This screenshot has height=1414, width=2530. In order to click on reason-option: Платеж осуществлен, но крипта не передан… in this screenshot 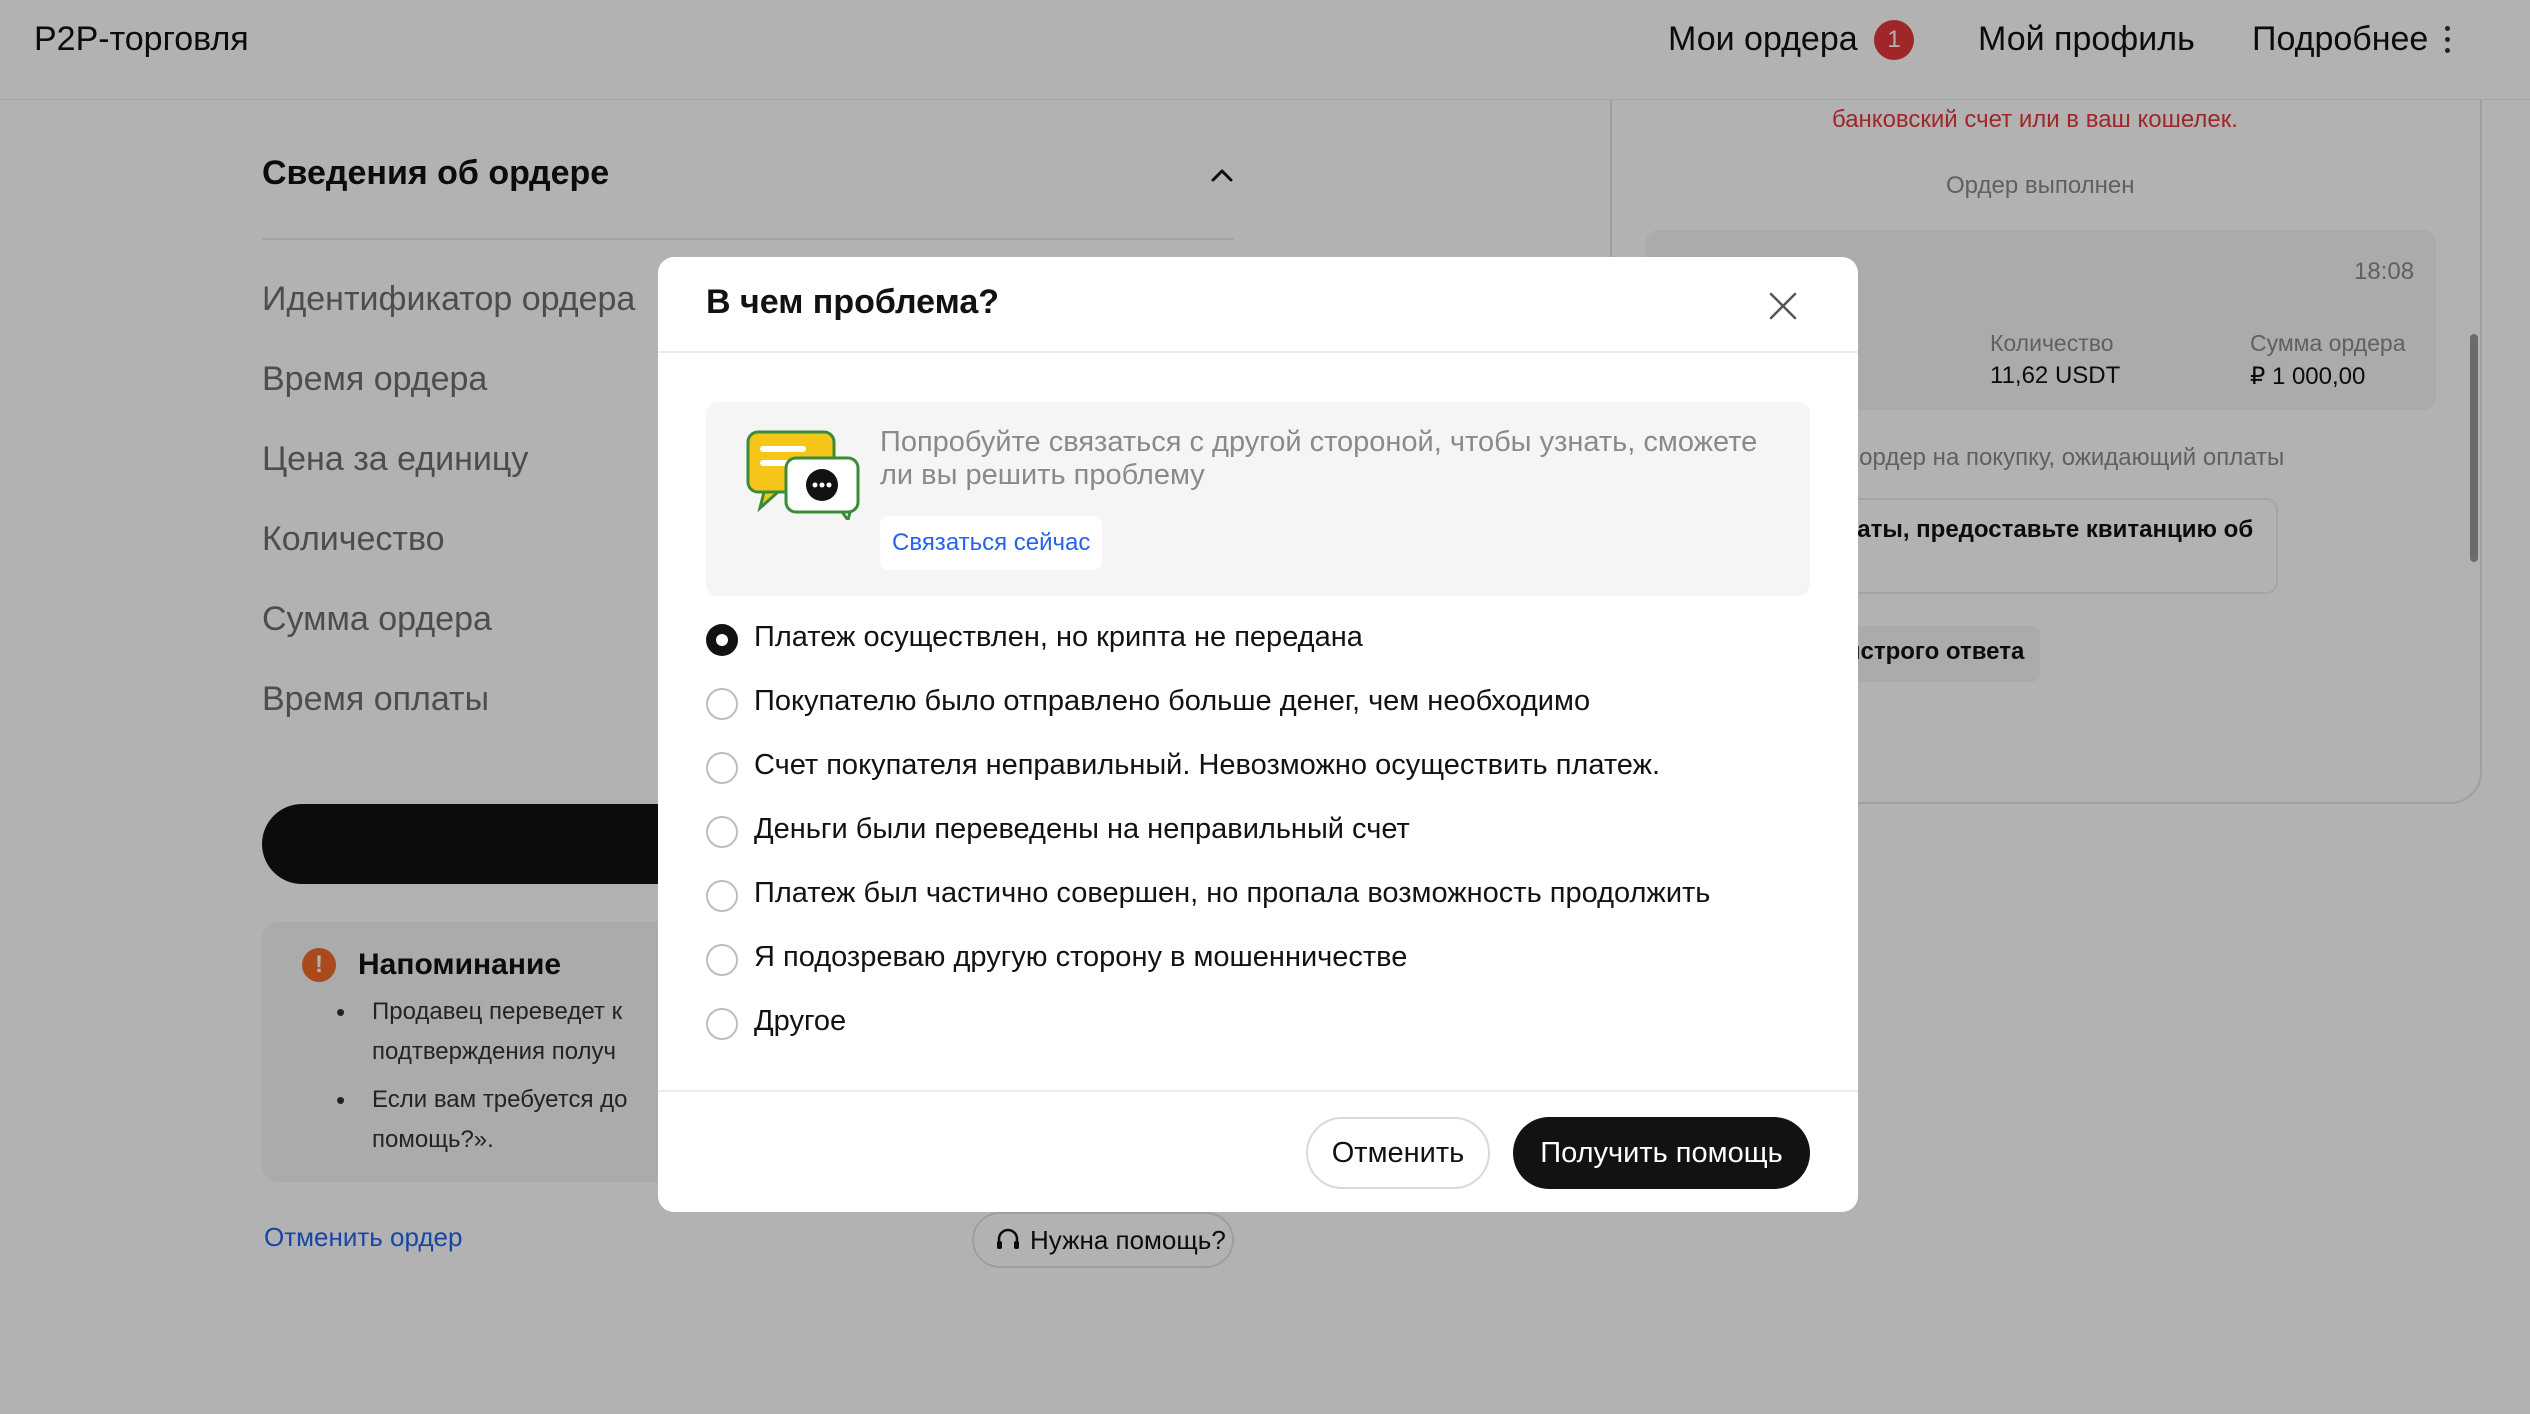, I will do `click(1258, 639)`.